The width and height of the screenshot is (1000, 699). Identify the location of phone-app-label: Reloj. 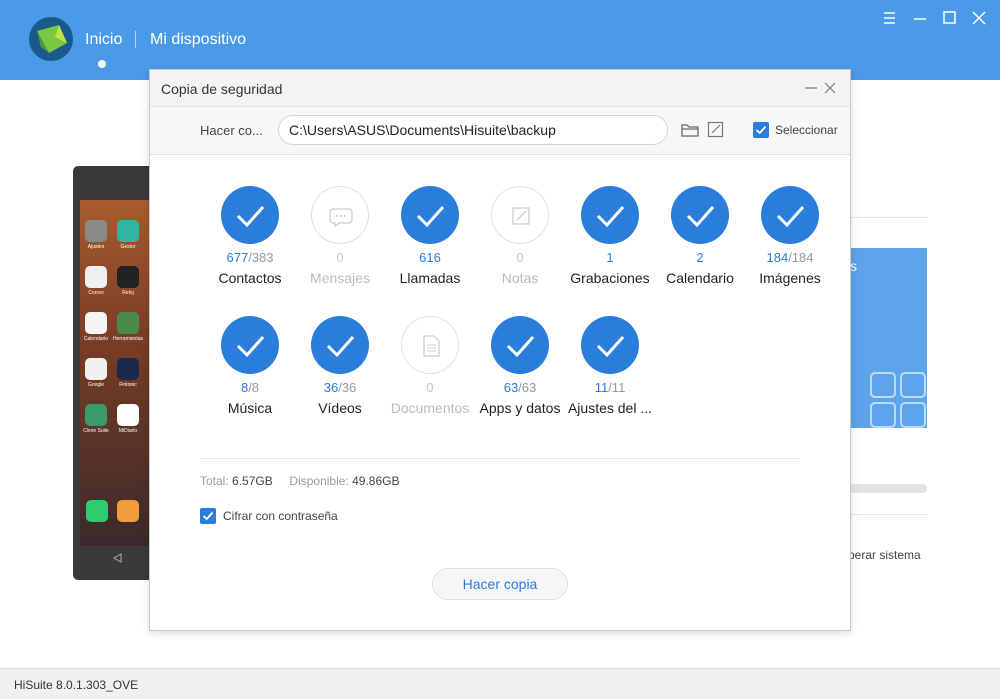
(128, 293).